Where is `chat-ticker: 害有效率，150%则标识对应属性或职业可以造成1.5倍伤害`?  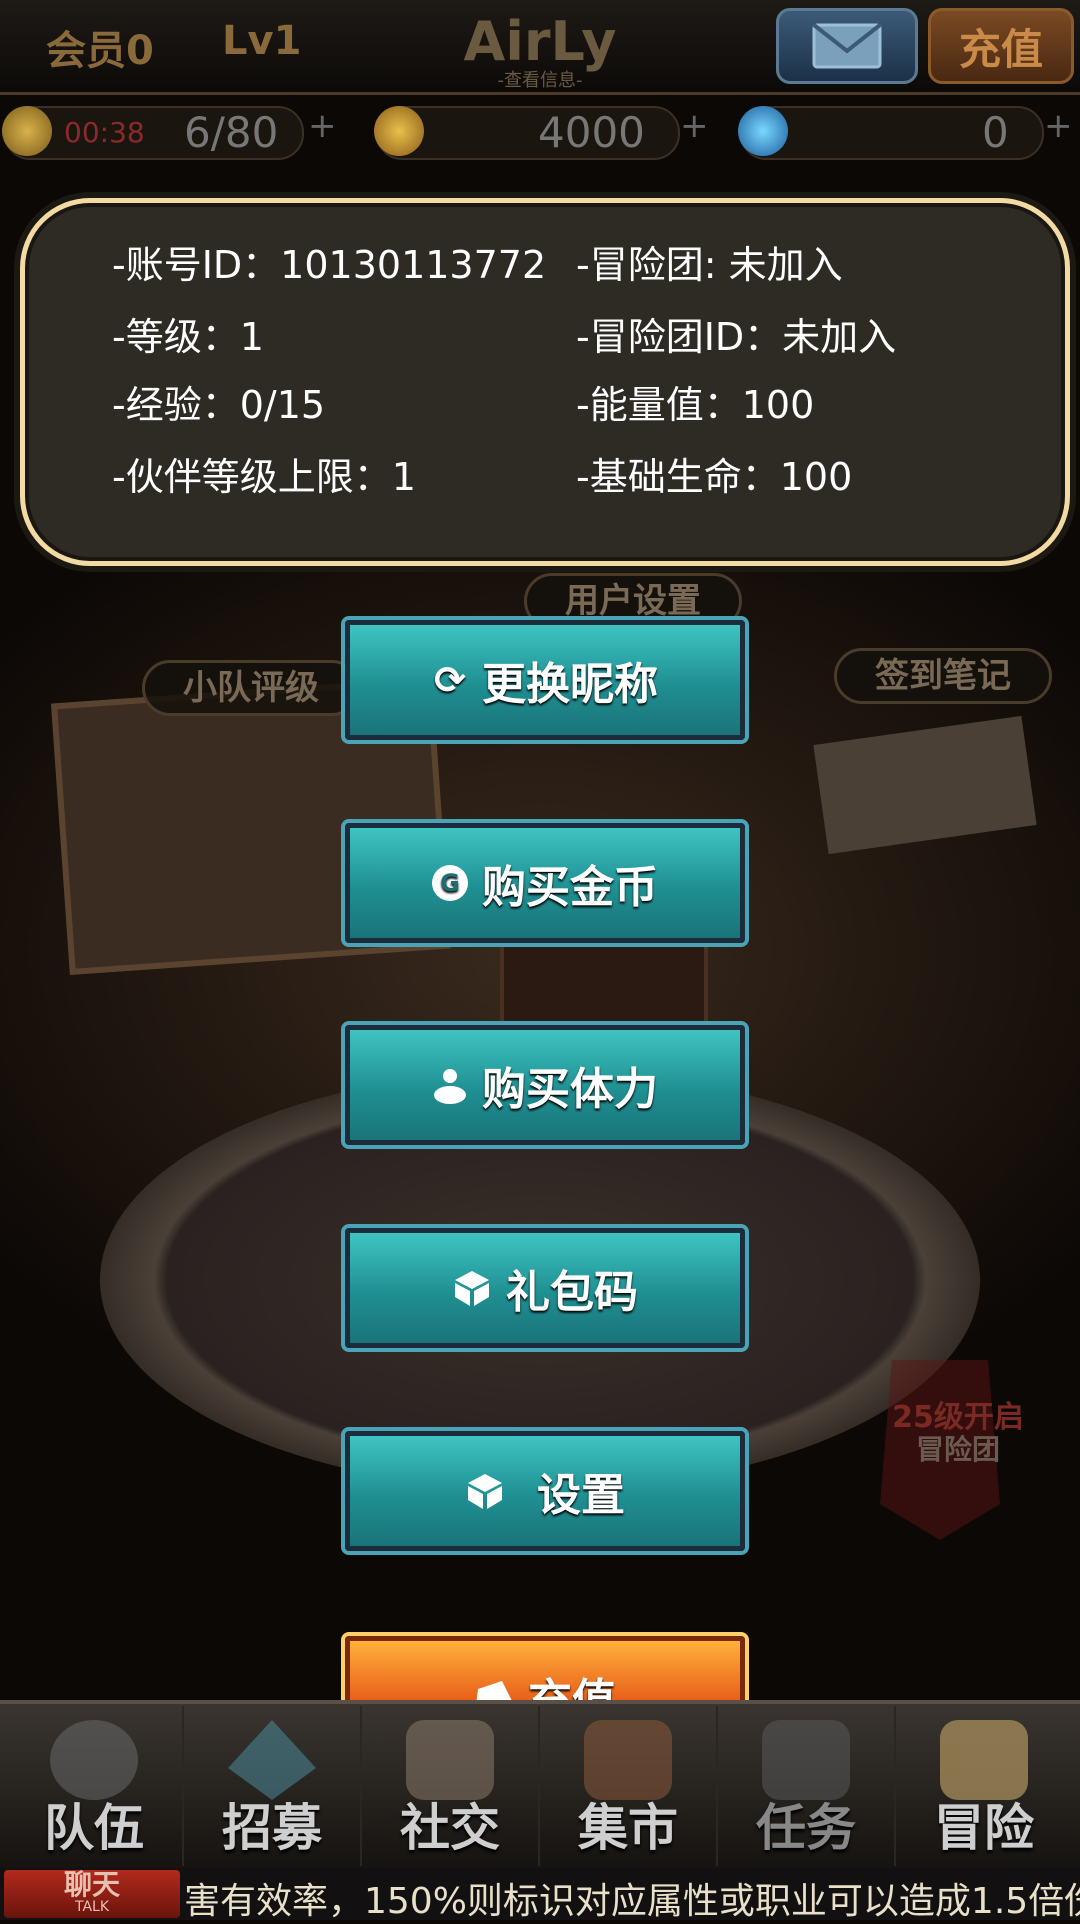 chat-ticker: 害有效率，150%则标识对应属性或职业可以造成1.5倍伤害 is located at coordinates (632, 1901).